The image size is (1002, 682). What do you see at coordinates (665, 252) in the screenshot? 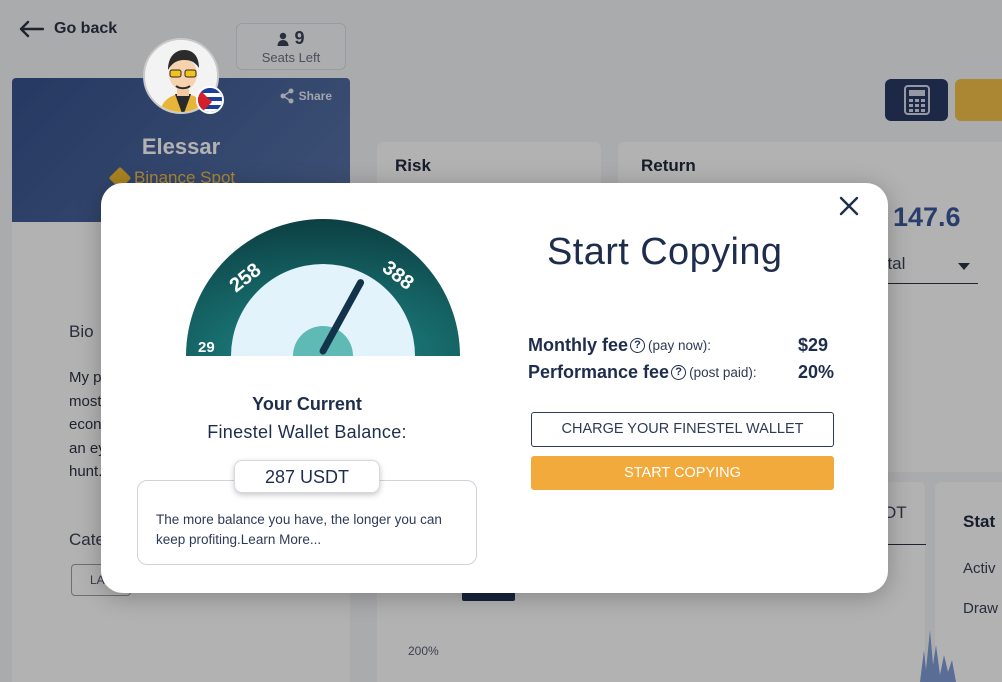
I see `modal-title: Start Copying` at bounding box center [665, 252].